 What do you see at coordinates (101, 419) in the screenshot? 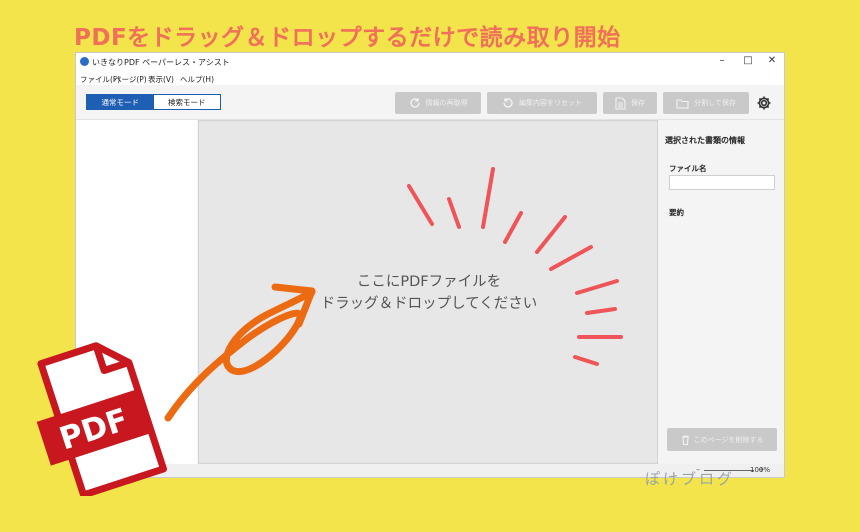
I see `pdf-file-icon: PDF` at bounding box center [101, 419].